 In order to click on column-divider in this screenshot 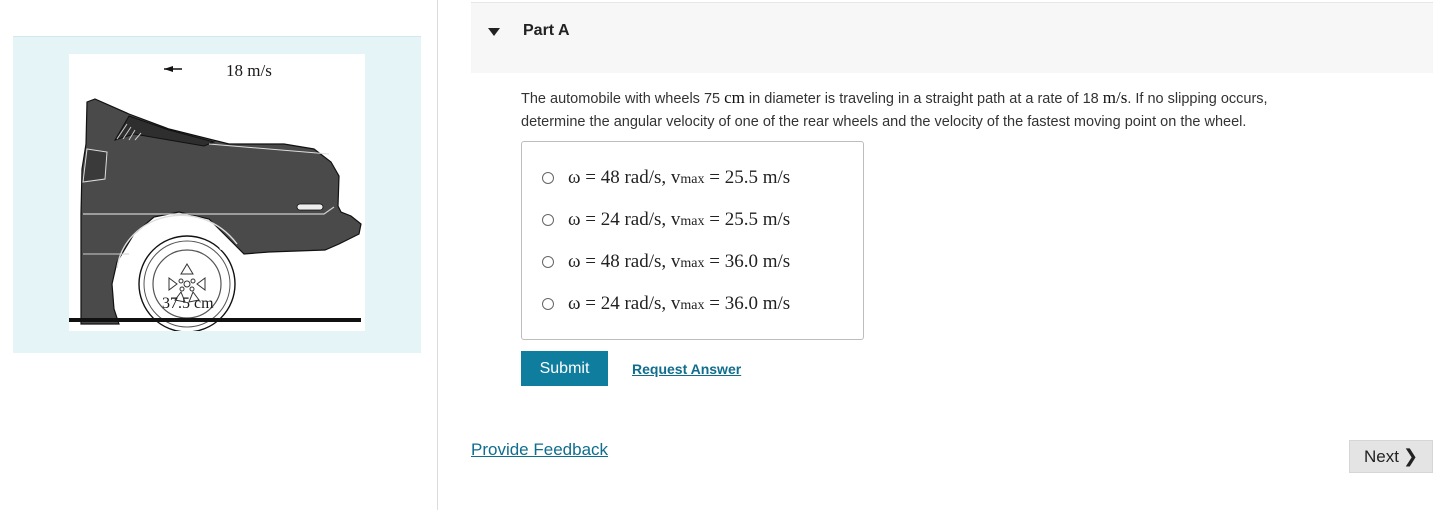, I will do `click(437, 255)`.